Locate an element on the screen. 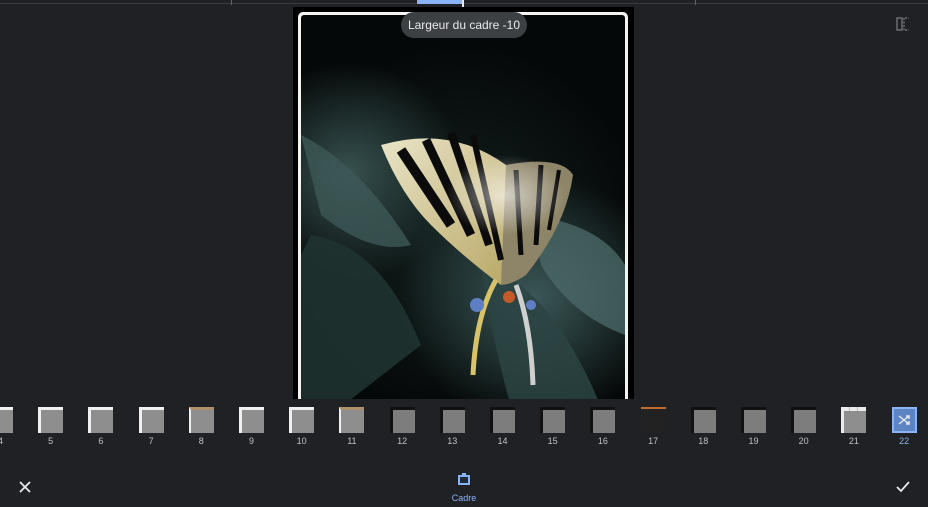 The width and height of the screenshot is (928, 507). frame-number: 15 is located at coordinates (552, 441).